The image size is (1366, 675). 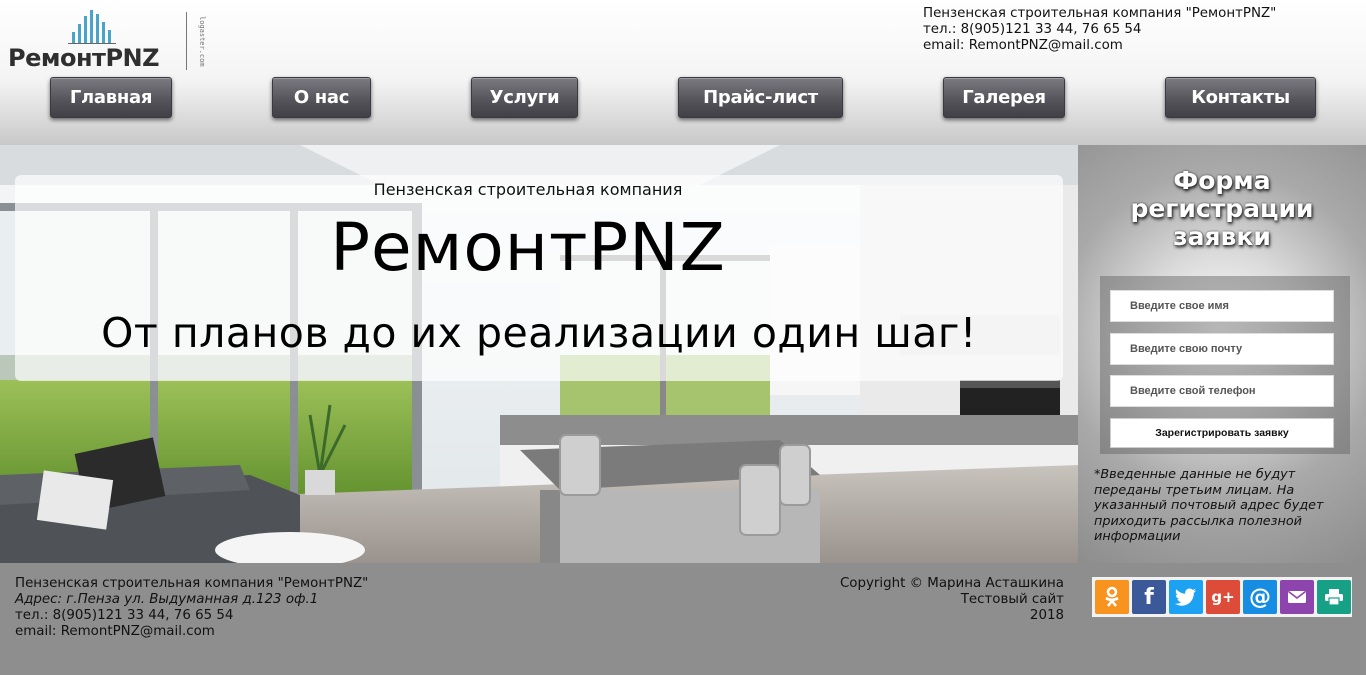 I want to click on twitter-icon, so click(x=1186, y=597).